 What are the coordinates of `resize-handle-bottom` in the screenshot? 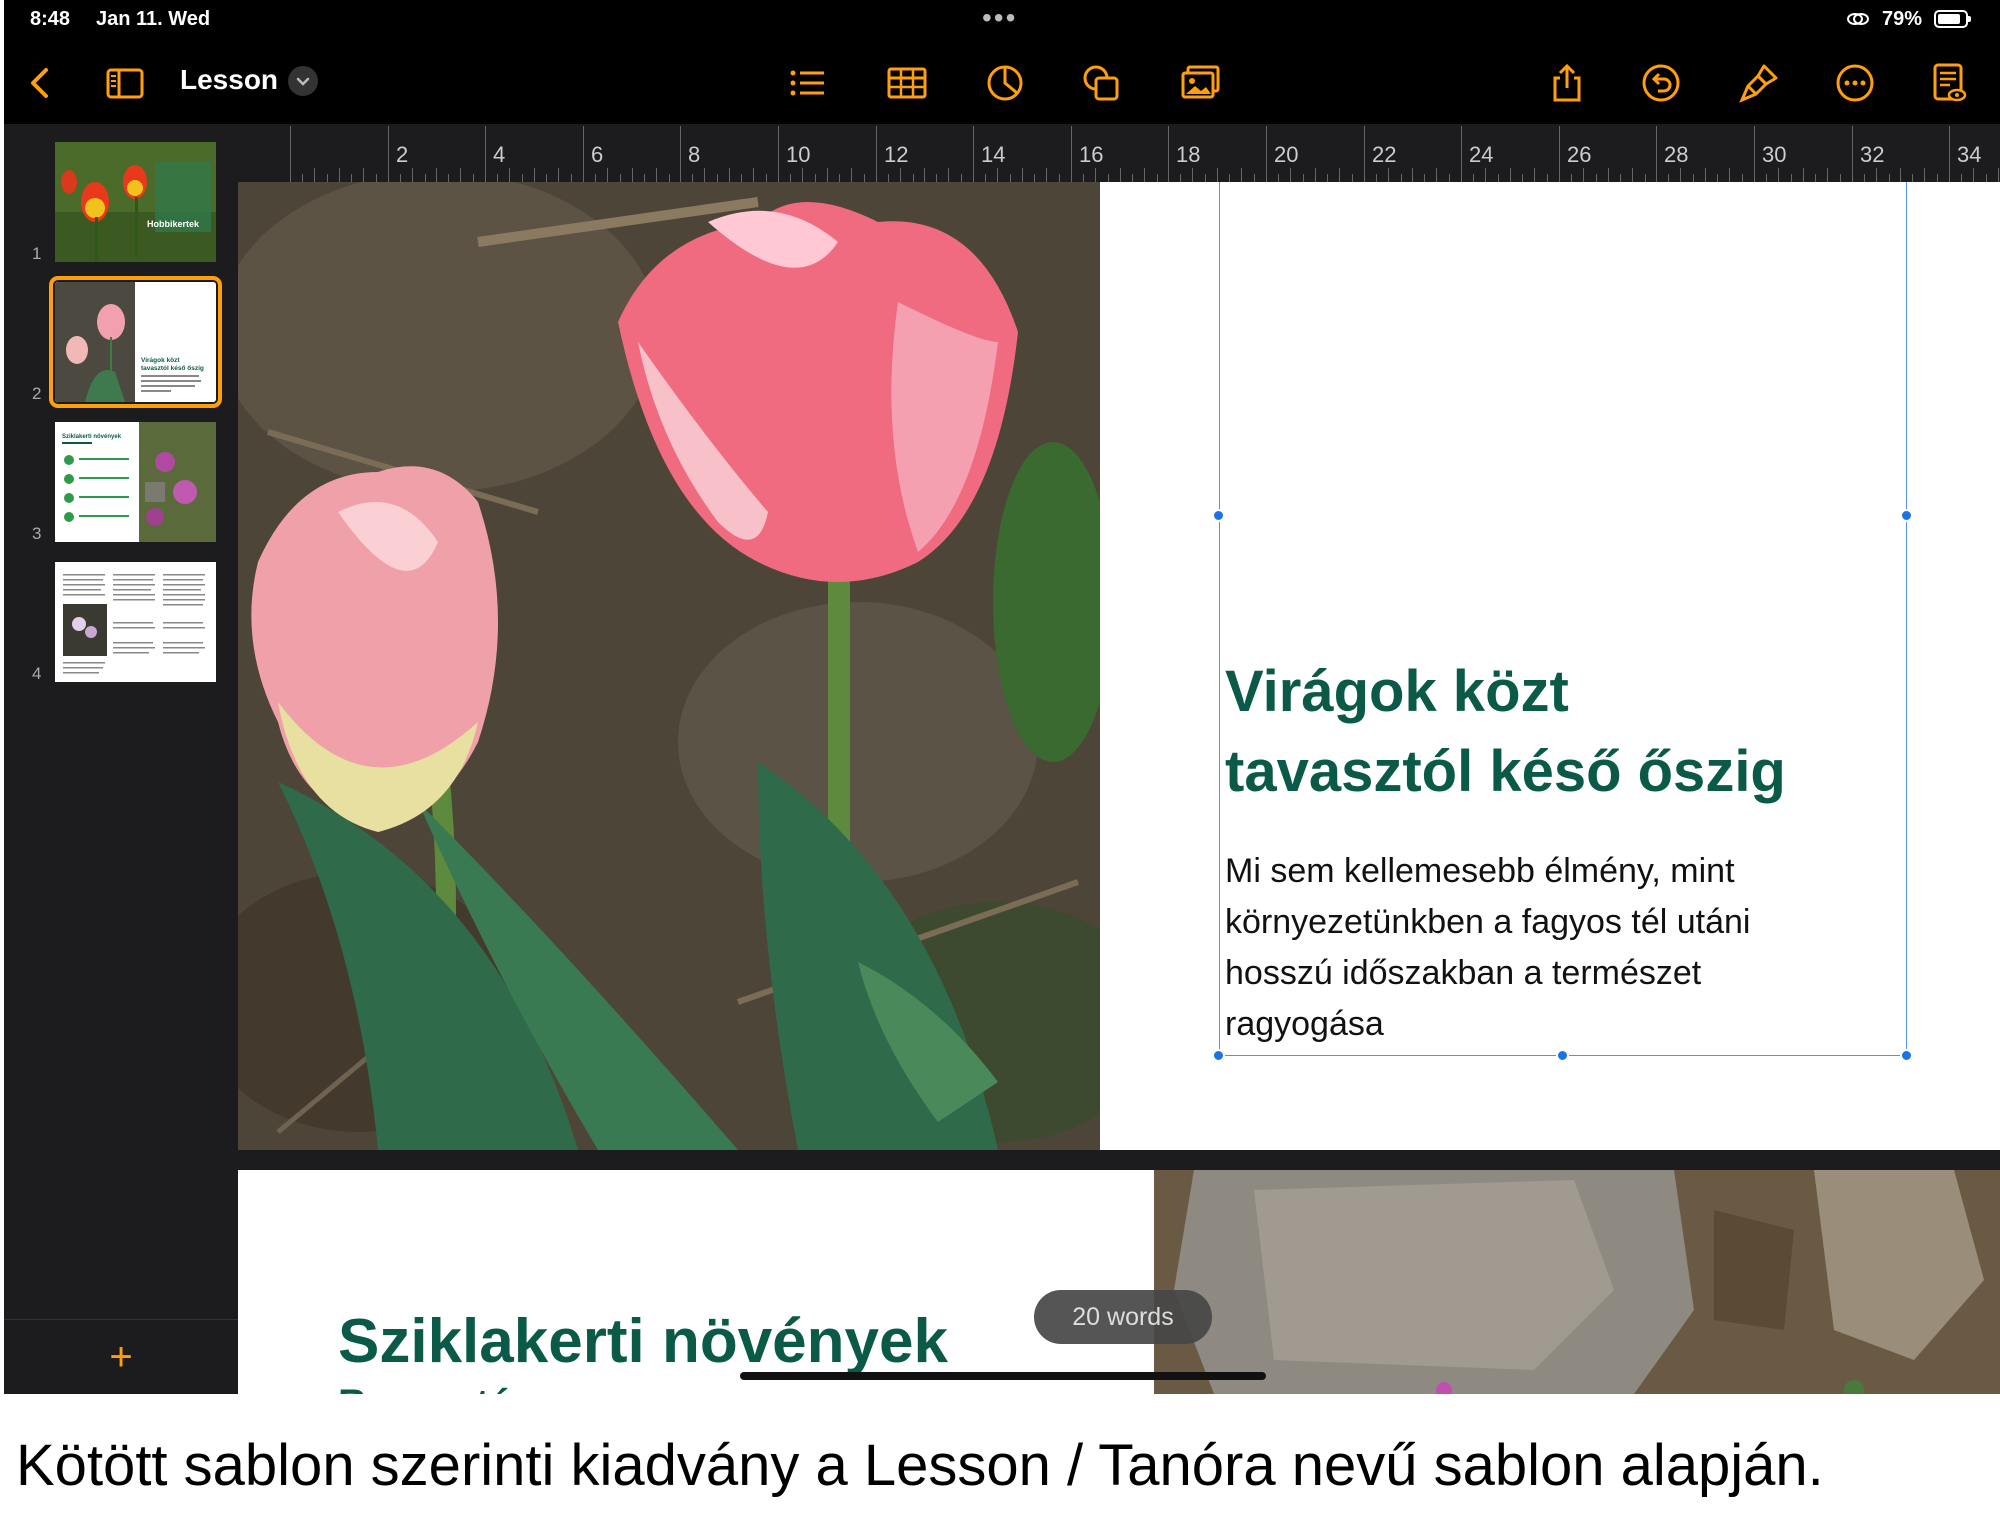 It's located at (1562, 1055).